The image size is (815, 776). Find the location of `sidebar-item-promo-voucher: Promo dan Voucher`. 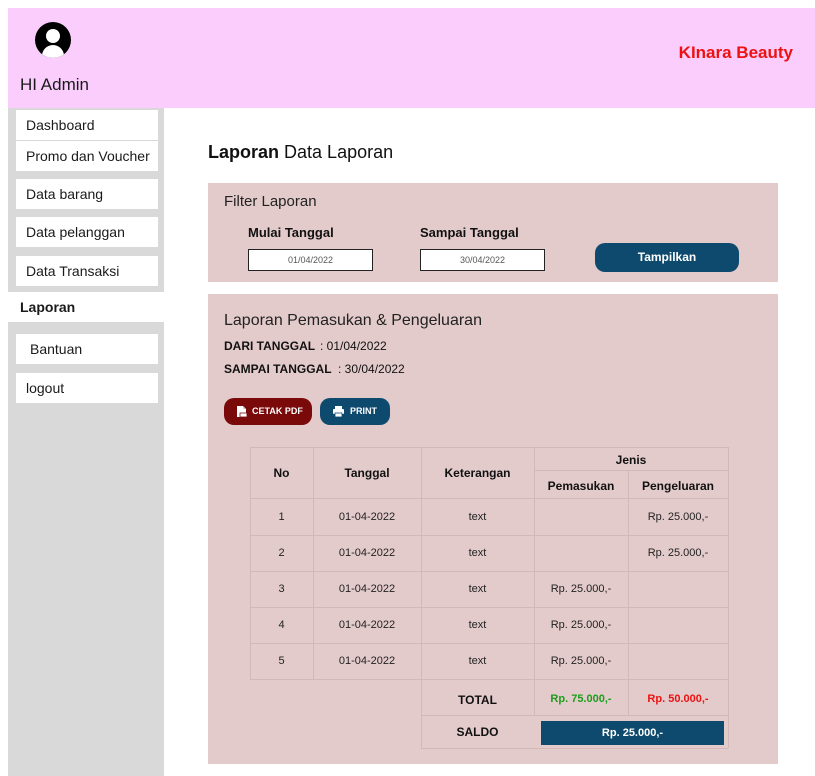

sidebar-item-promo-voucher: Promo dan Voucher is located at coordinates (87, 156).